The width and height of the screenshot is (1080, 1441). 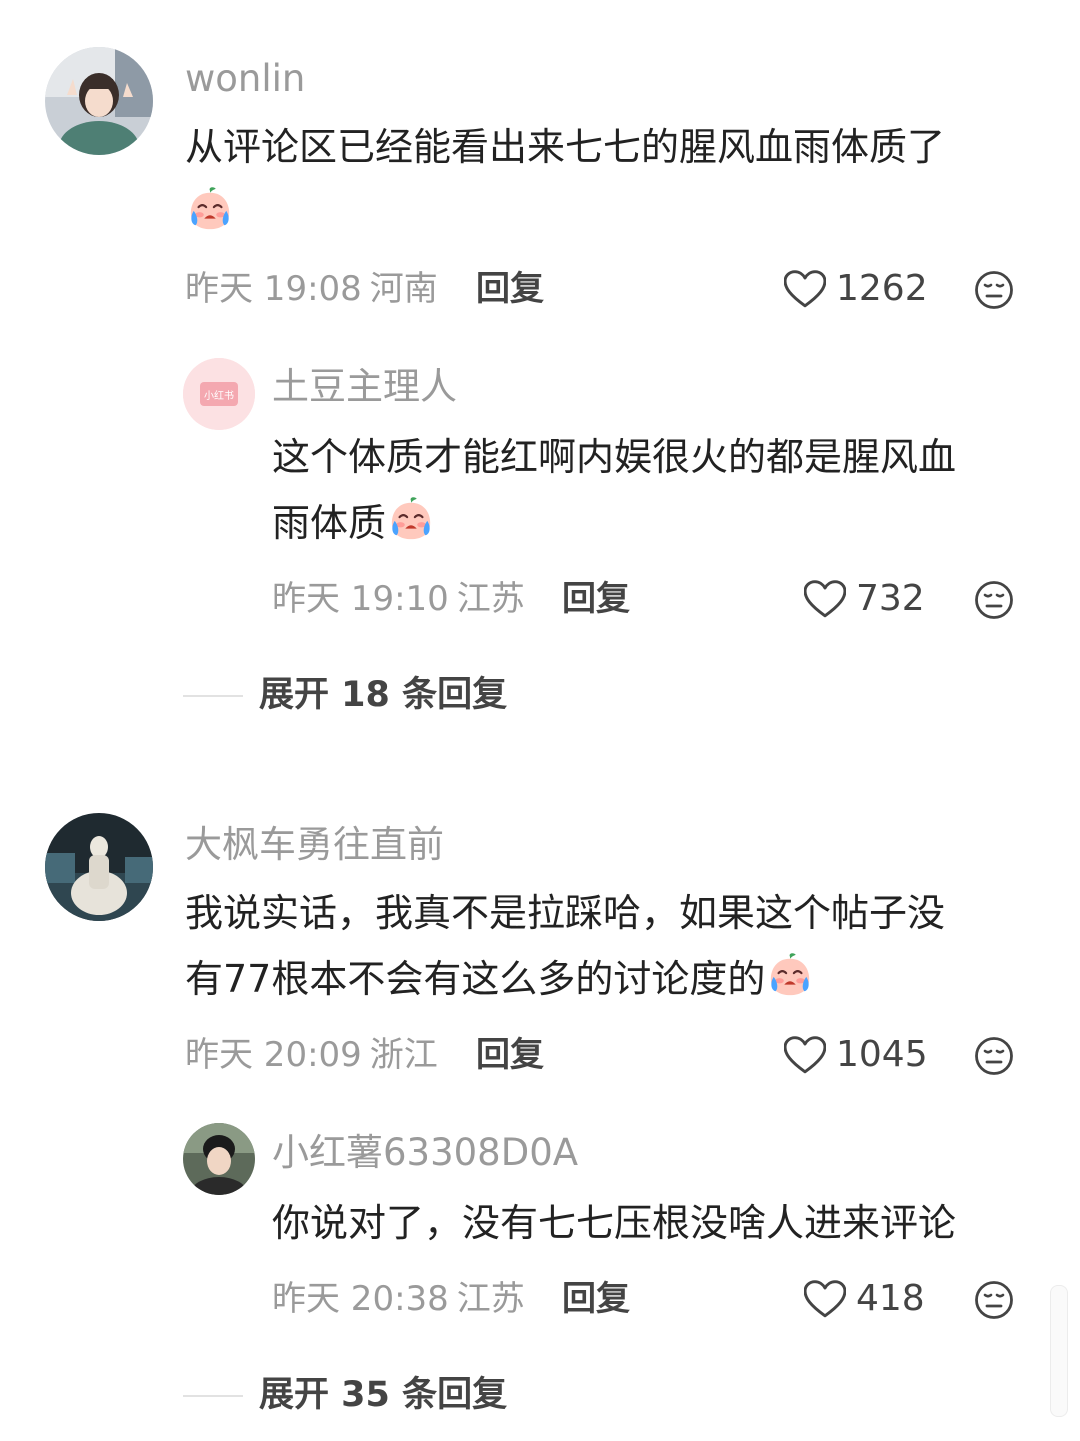 What do you see at coordinates (360, 599) in the screenshot?
I see `reply-time: 昨天 19:10` at bounding box center [360, 599].